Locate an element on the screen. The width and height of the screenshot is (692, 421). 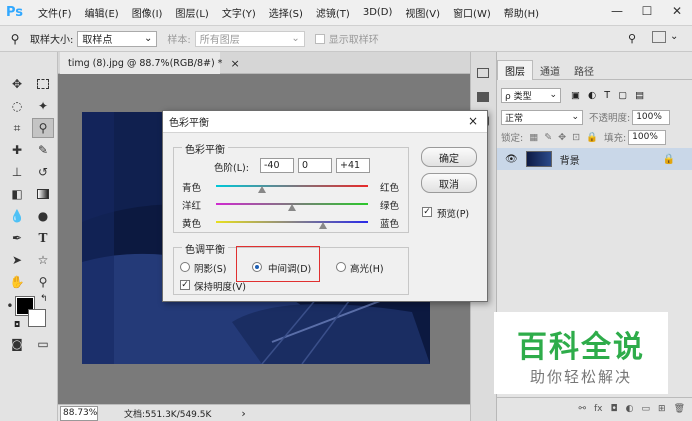
fill-field: 100% is located at coordinates (647, 137).